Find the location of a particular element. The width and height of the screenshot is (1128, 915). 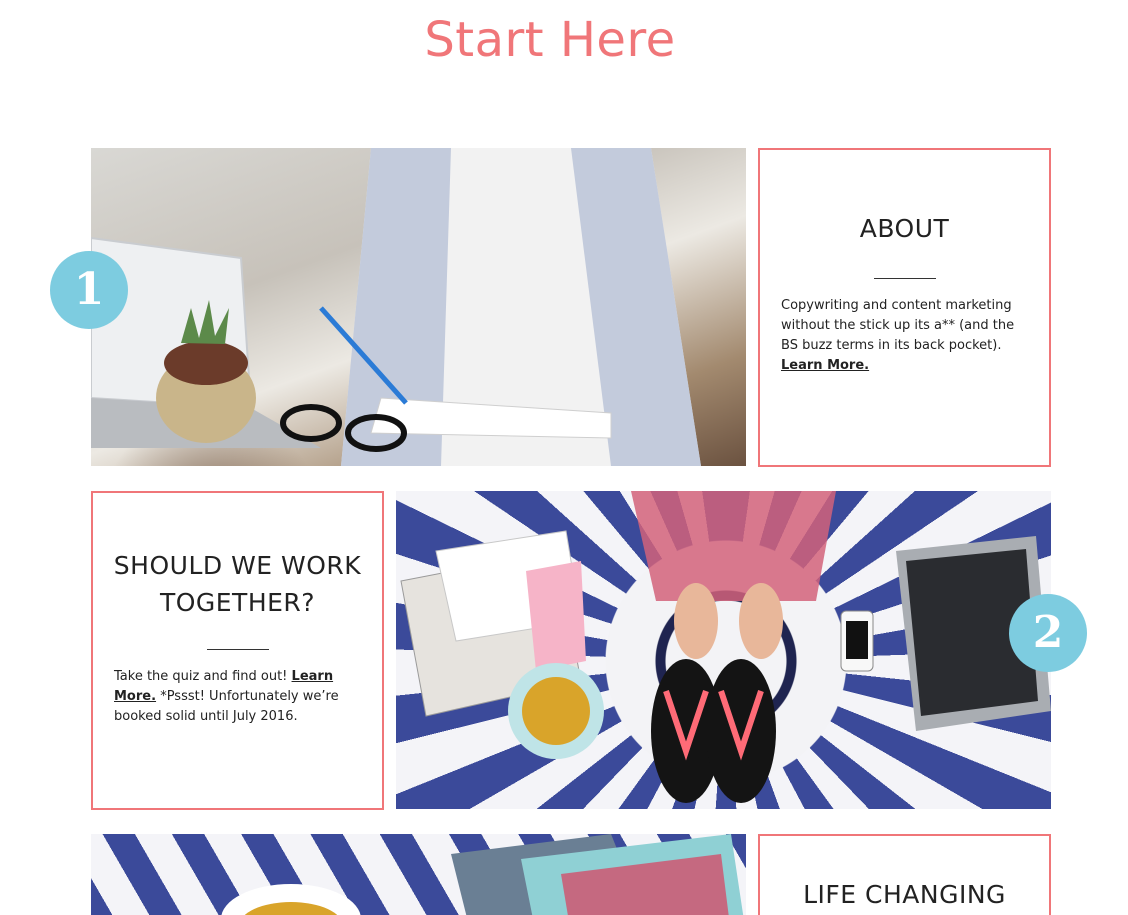

about-heading: ABOUT is located at coordinates (904, 228).